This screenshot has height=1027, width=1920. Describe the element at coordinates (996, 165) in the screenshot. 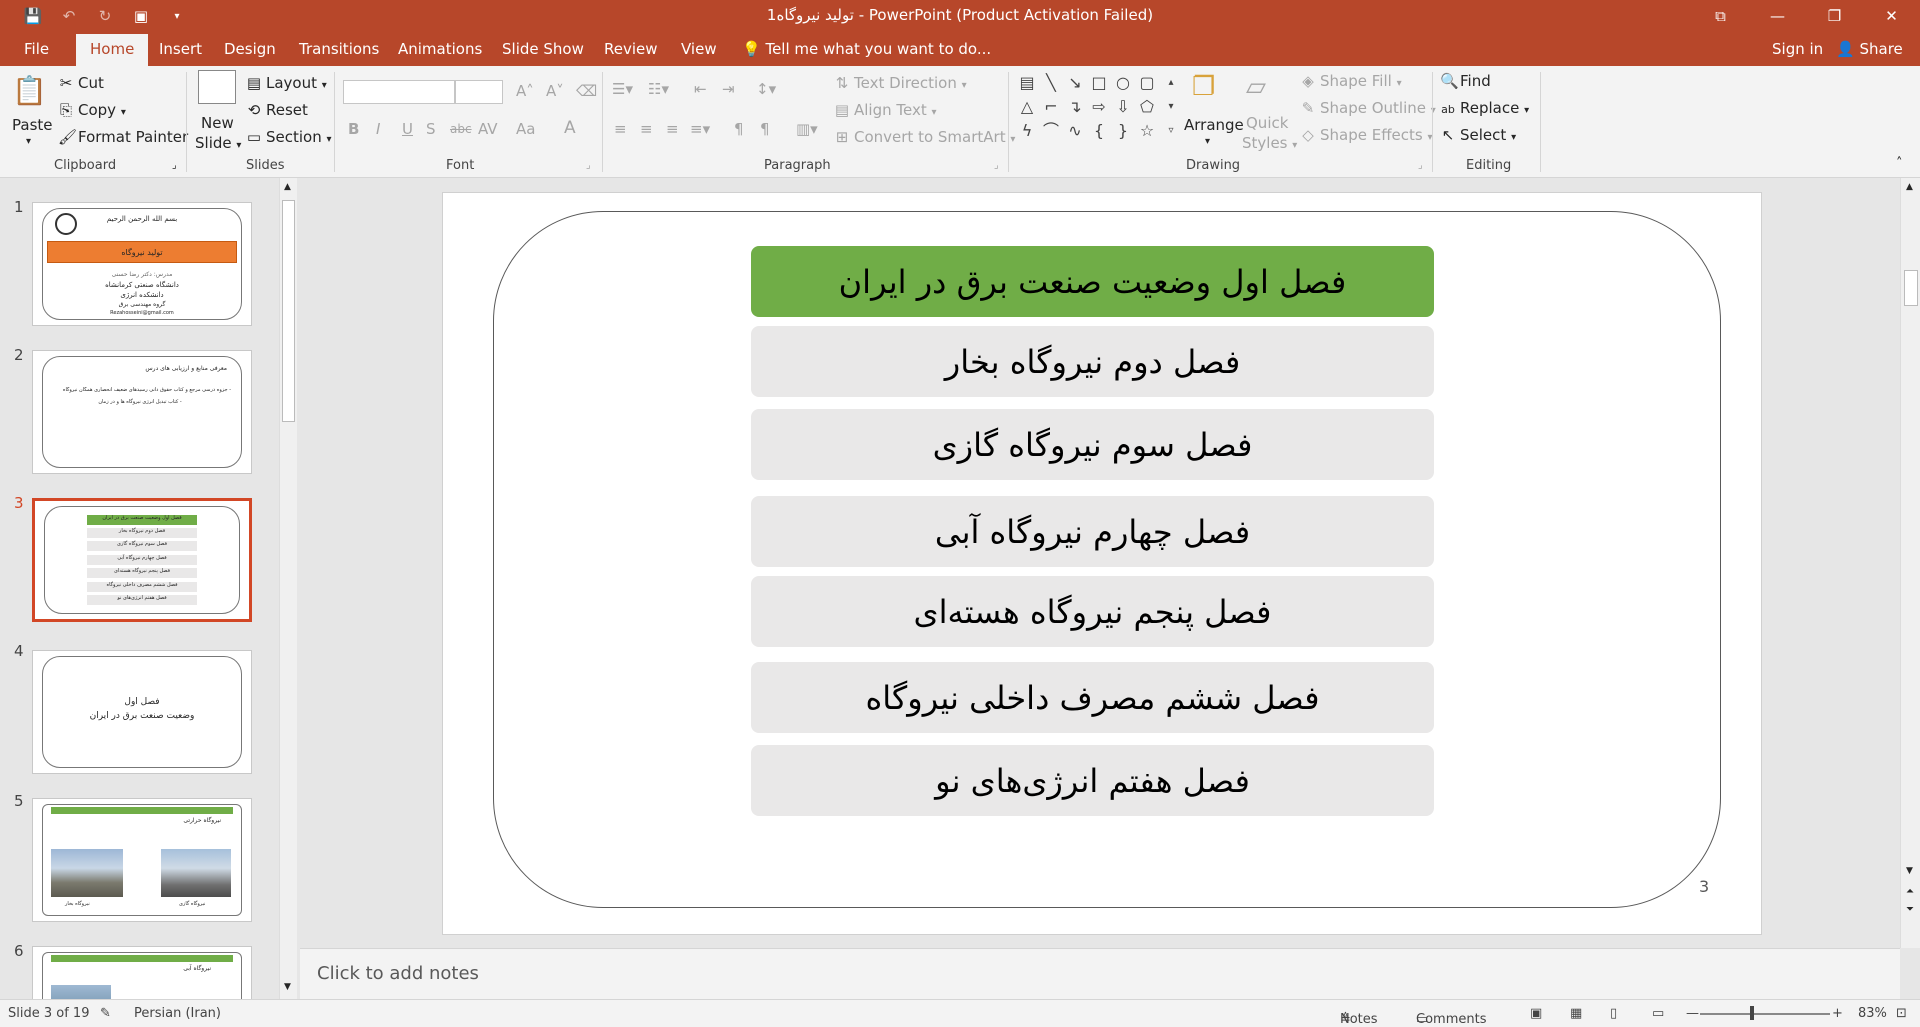

I see `paragraph-launcher-icon: ⌟` at that location.